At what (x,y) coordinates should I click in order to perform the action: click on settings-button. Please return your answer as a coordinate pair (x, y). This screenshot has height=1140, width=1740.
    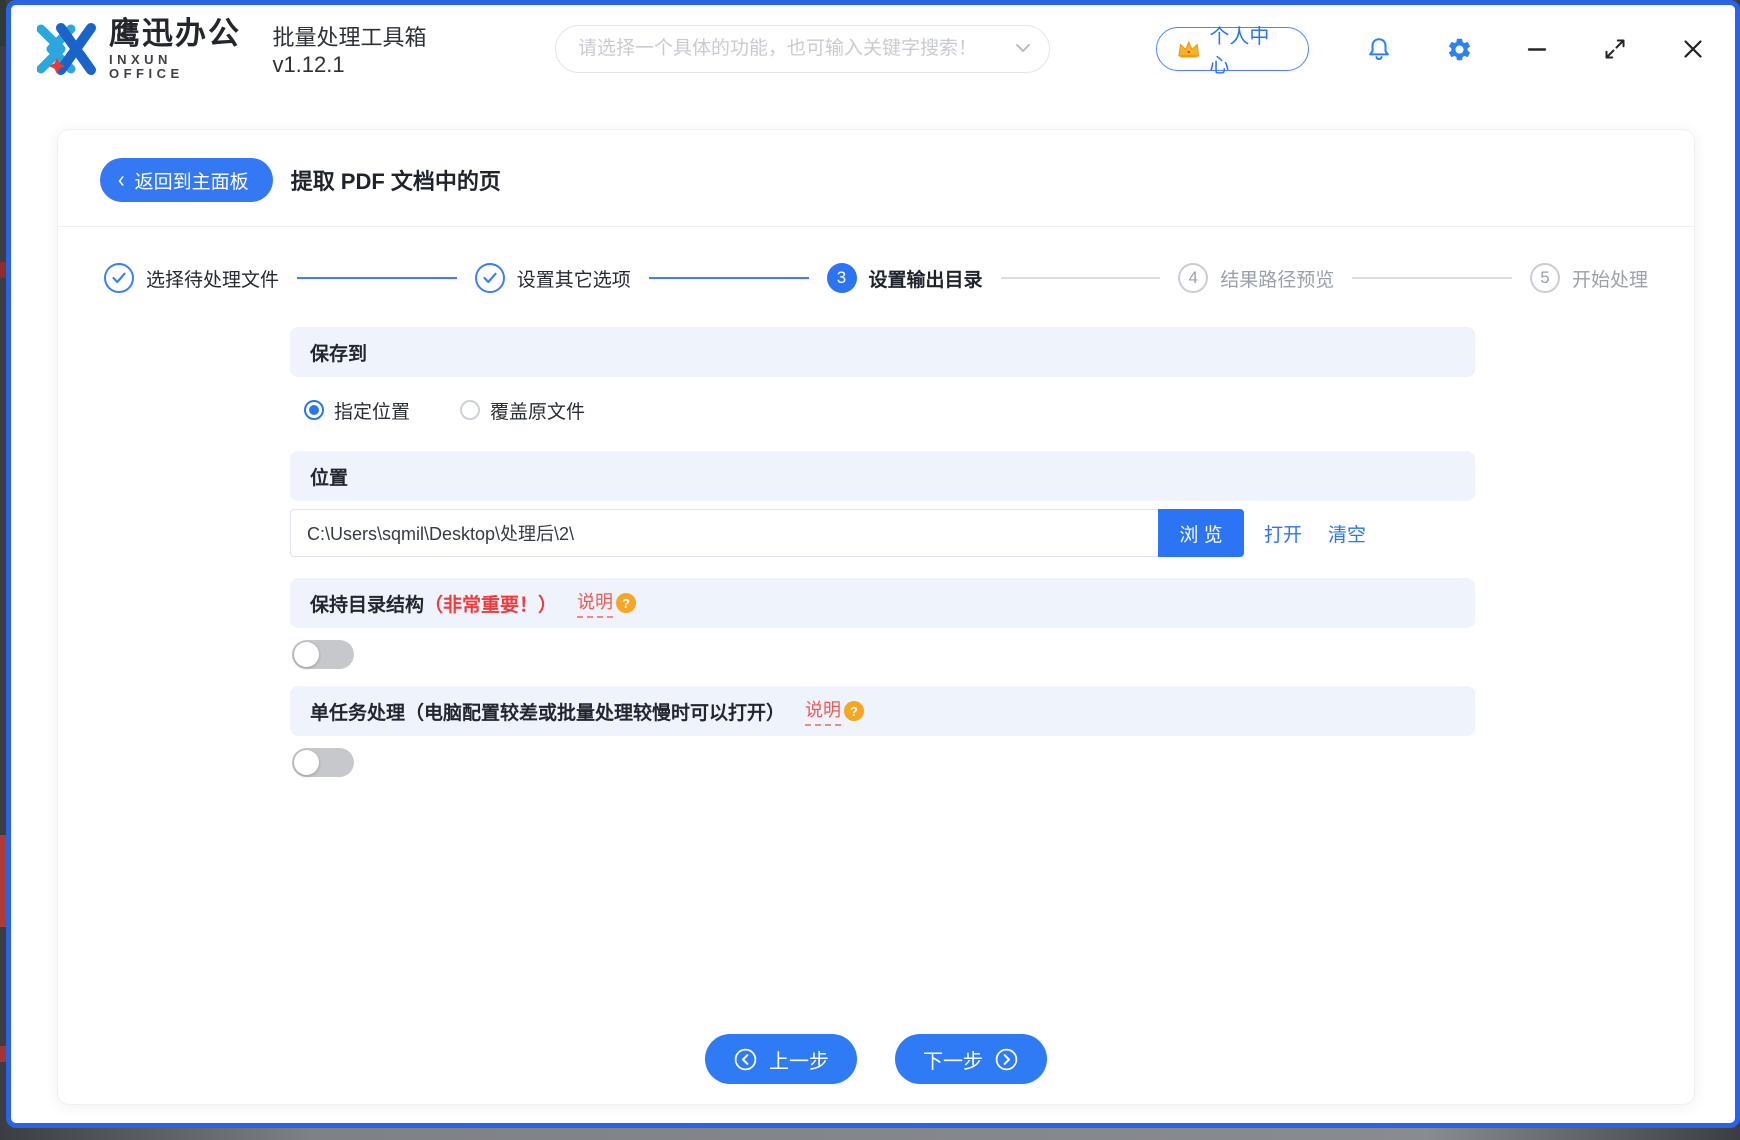
    Looking at the image, I should click on (1459, 49).